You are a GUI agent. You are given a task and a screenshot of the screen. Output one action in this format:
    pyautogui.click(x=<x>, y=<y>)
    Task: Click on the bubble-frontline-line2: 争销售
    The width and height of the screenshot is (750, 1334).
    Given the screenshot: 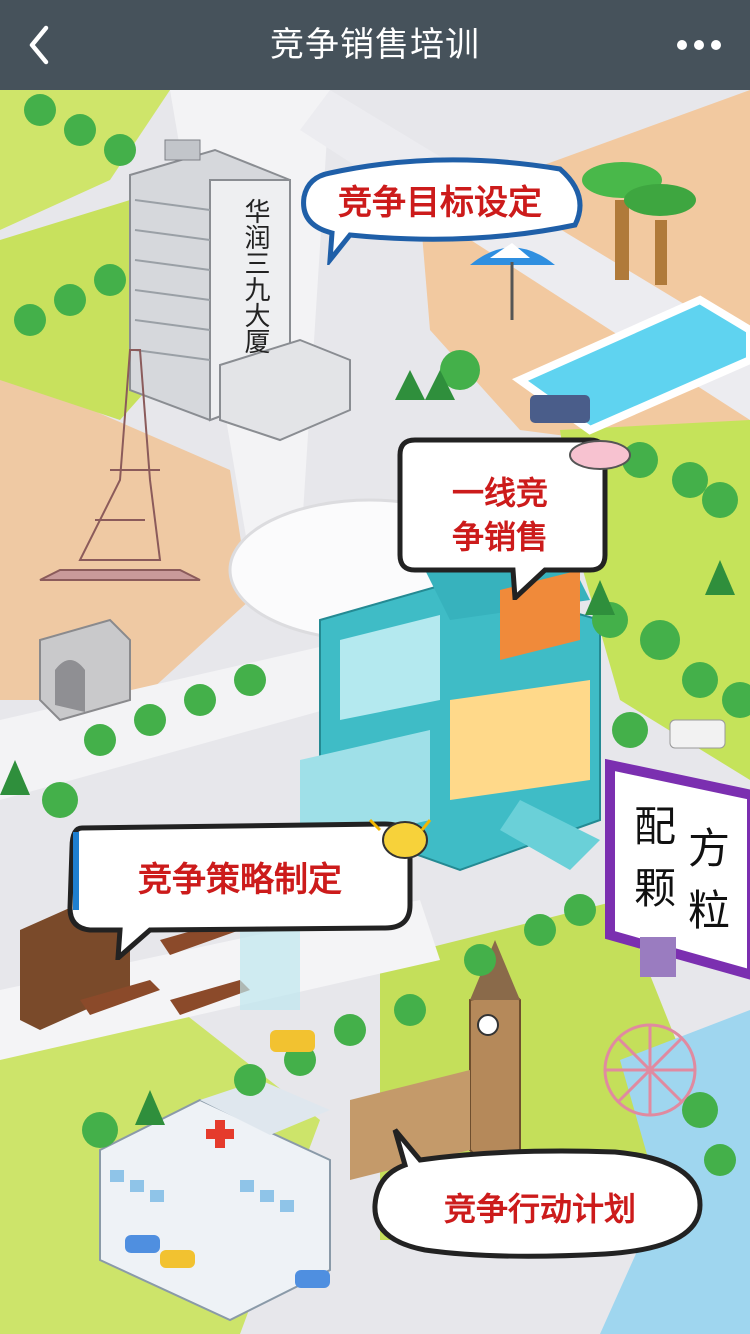 What is the action you would take?
    pyautogui.click(x=499, y=537)
    